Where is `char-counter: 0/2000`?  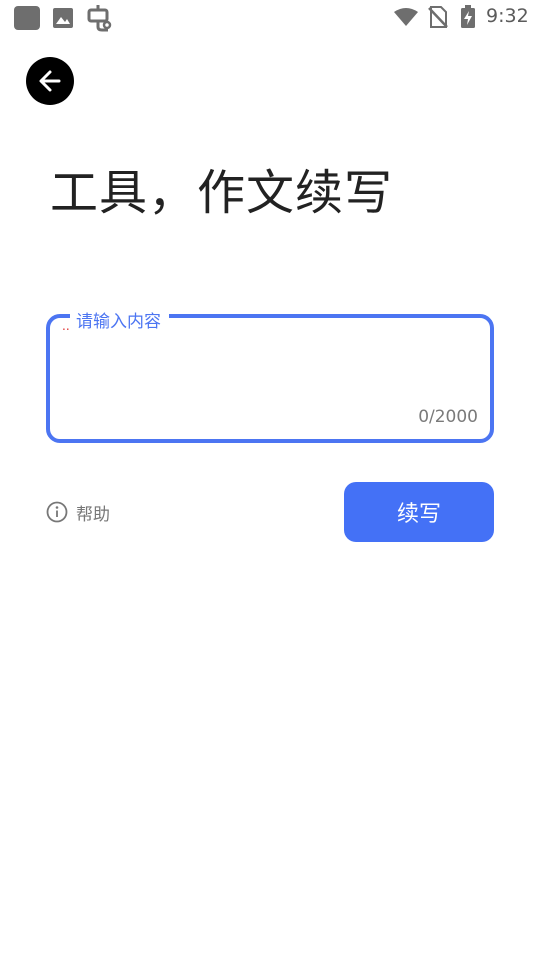 char-counter: 0/2000 is located at coordinates (448, 417).